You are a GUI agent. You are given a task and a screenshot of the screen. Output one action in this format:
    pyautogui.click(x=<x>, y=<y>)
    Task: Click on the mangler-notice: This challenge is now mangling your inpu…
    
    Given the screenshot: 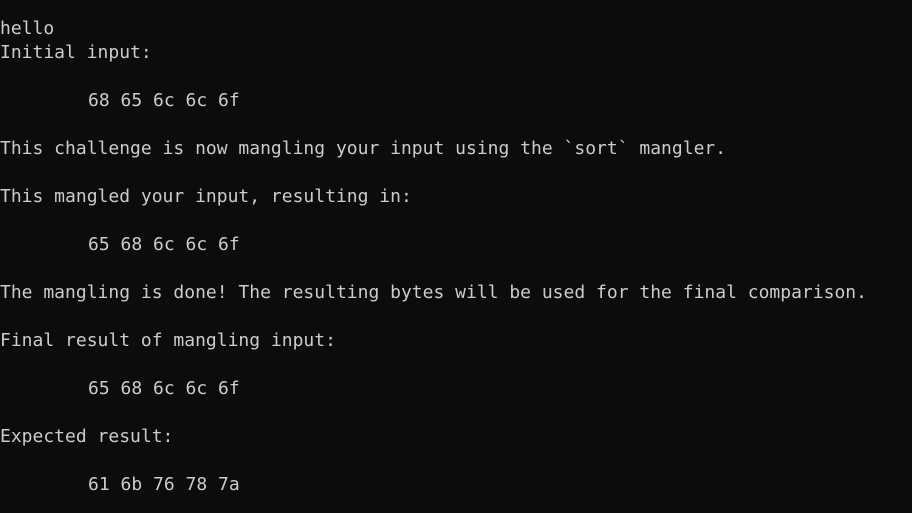 What is the action you would take?
    pyautogui.click(x=363, y=148)
    